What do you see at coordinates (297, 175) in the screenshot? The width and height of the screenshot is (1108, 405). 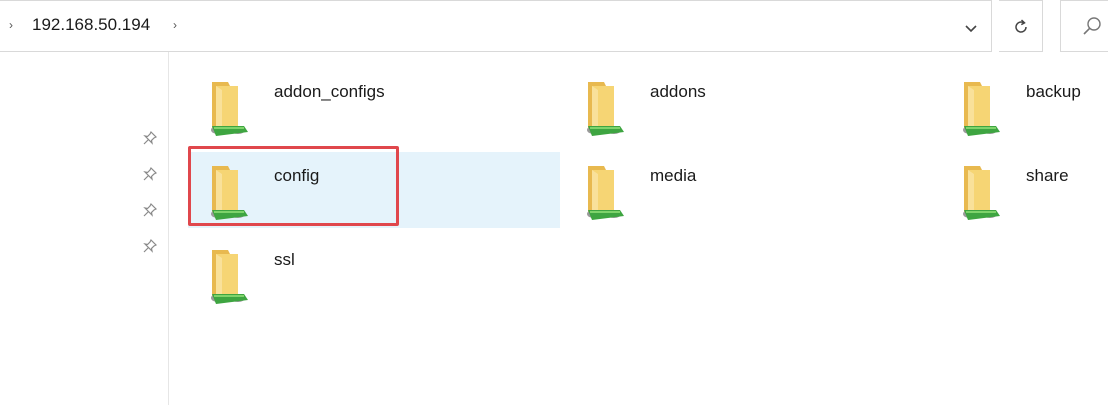 I see `folder-name: config` at bounding box center [297, 175].